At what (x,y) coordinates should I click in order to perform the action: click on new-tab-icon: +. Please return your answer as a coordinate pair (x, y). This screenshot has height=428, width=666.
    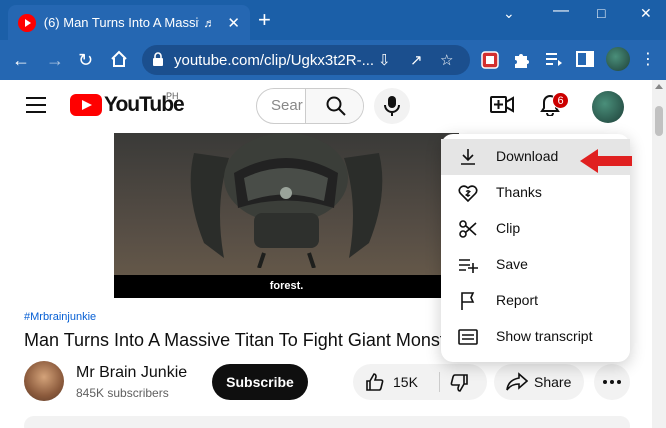
    Looking at the image, I should click on (264, 20).